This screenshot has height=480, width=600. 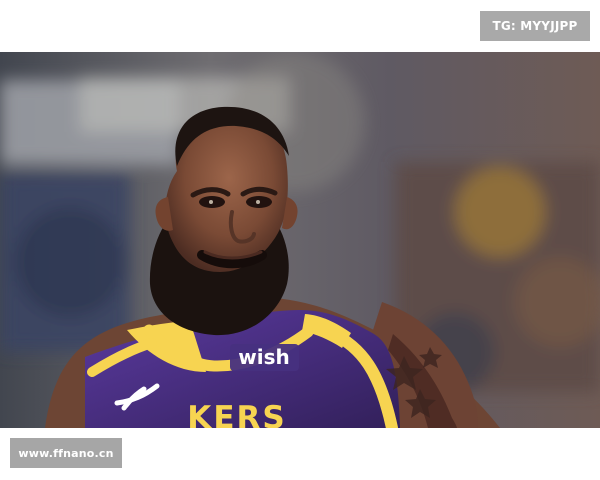 What do you see at coordinates (263, 357) in the screenshot?
I see `jersey-wish-logo: wish` at bounding box center [263, 357].